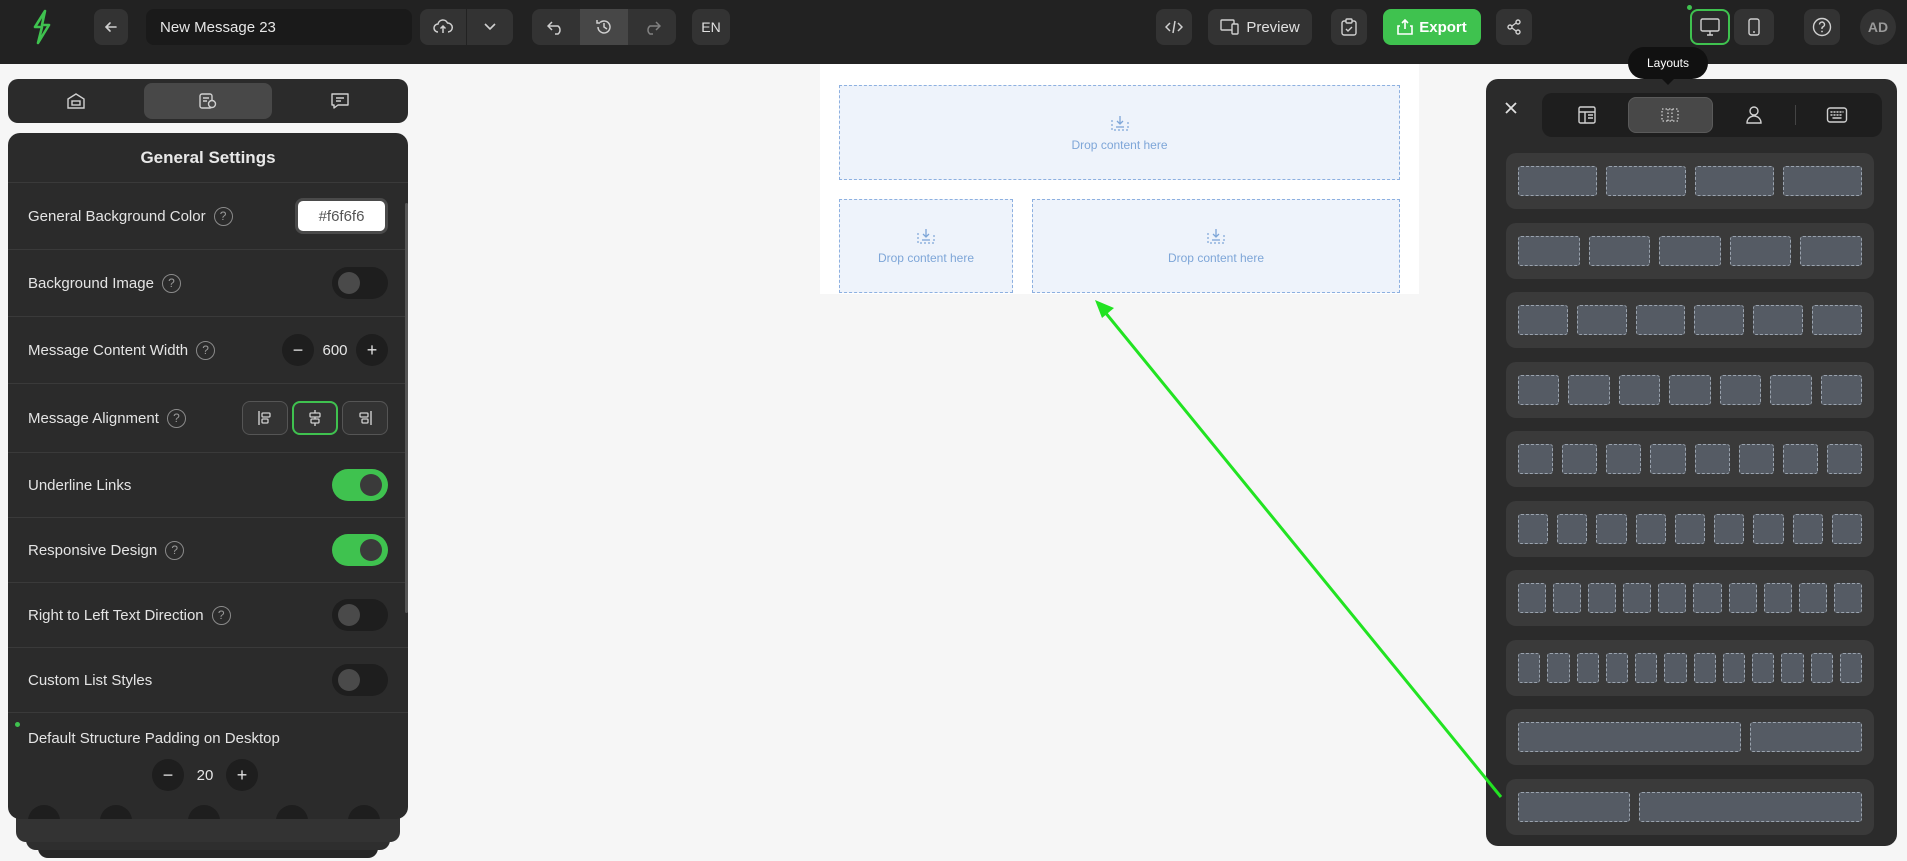 The height and width of the screenshot is (861, 1907). What do you see at coordinates (168, 775) in the screenshot?
I see `decrease-padding-button: −` at bounding box center [168, 775].